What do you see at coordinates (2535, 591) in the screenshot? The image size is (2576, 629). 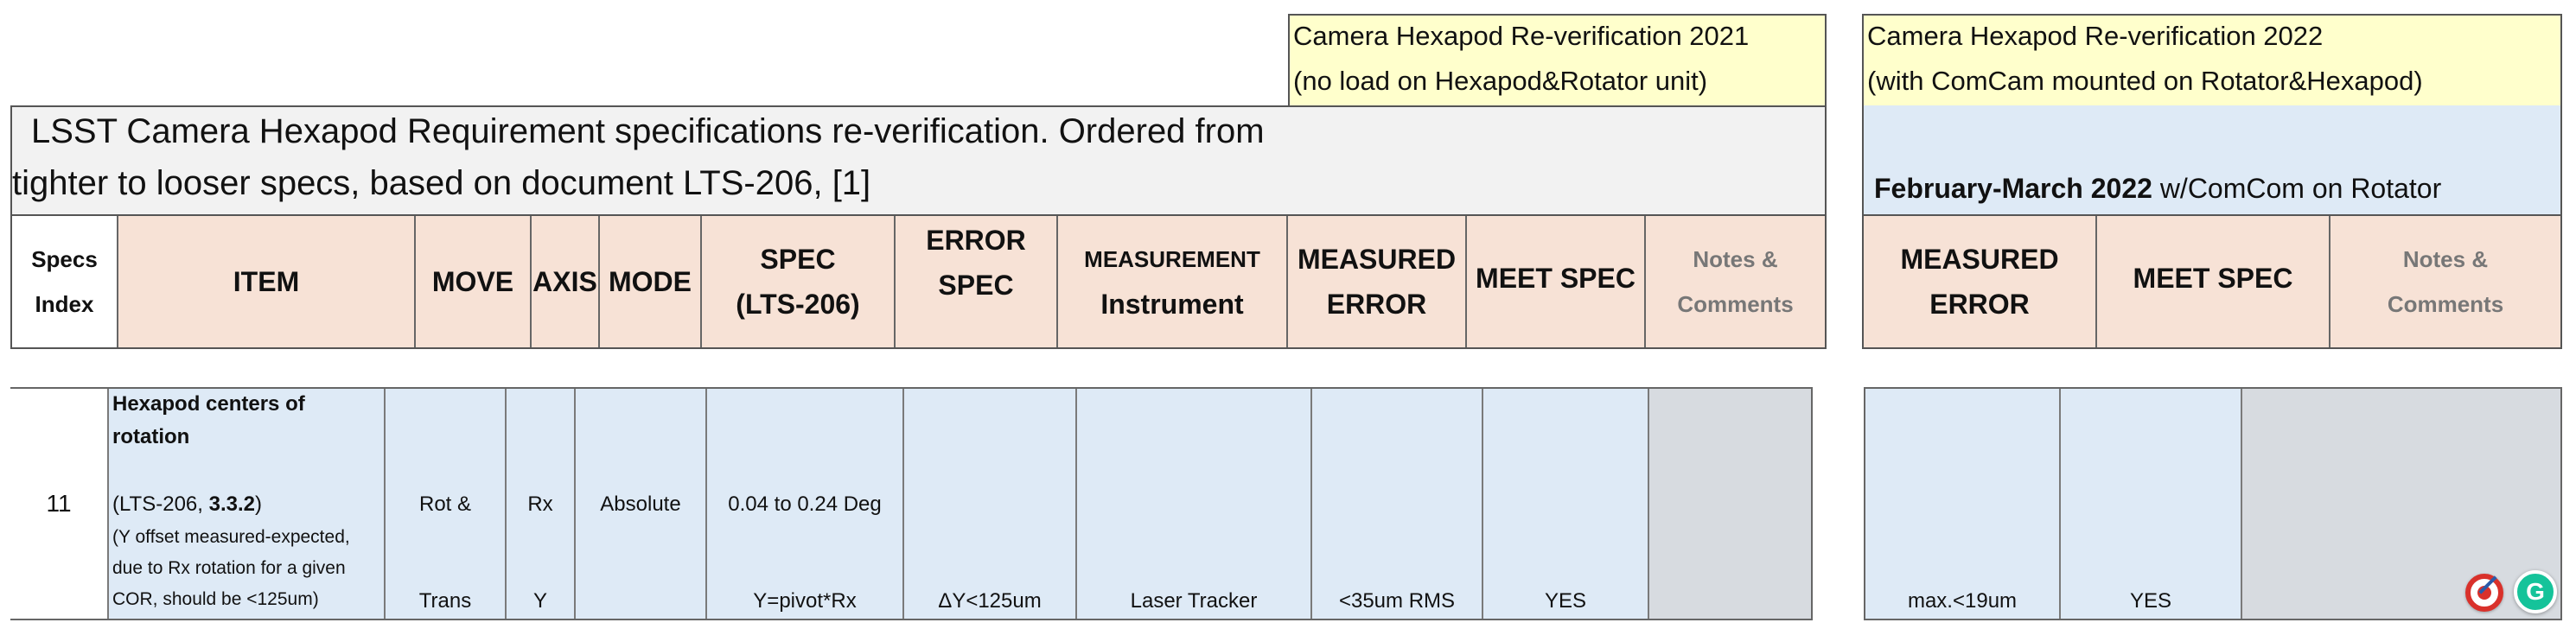 I see `grammarly-icon: G` at bounding box center [2535, 591].